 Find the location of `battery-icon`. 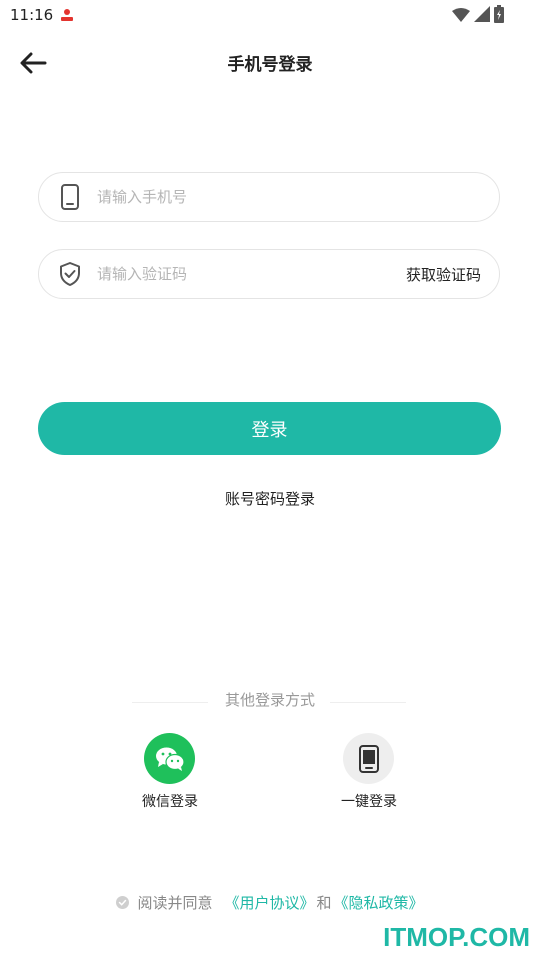

battery-icon is located at coordinates (499, 16).